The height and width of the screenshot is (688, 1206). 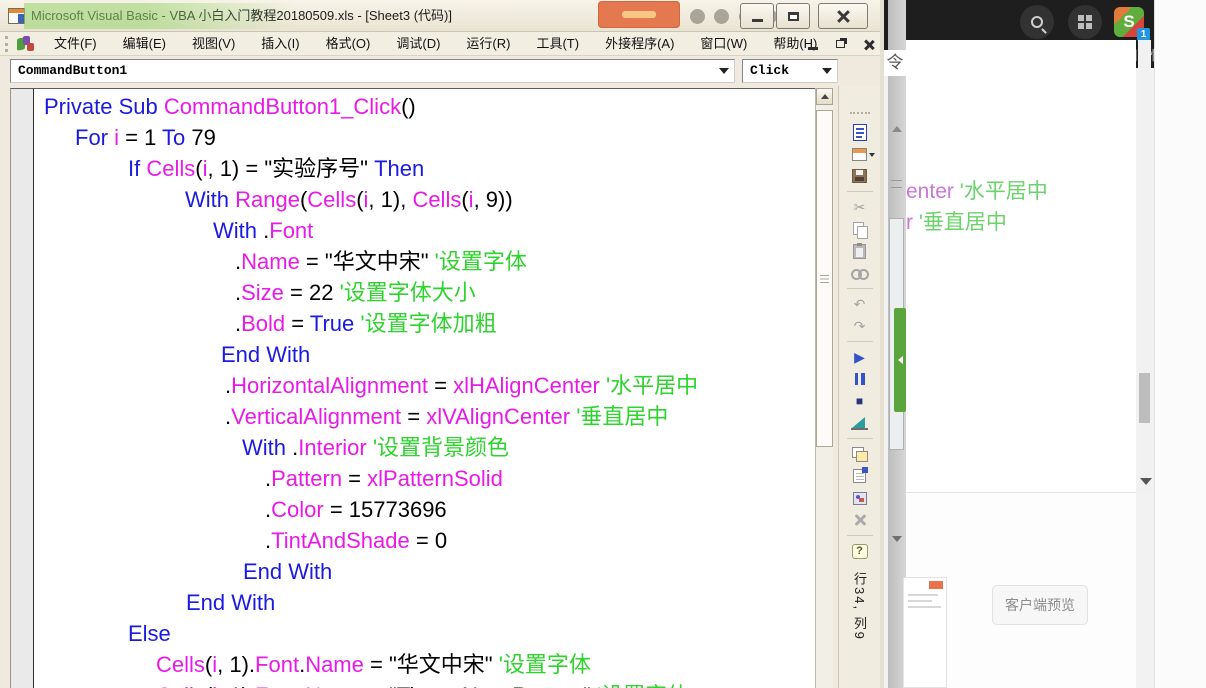 I want to click on right-column-panel, so click(x=1180, y=344).